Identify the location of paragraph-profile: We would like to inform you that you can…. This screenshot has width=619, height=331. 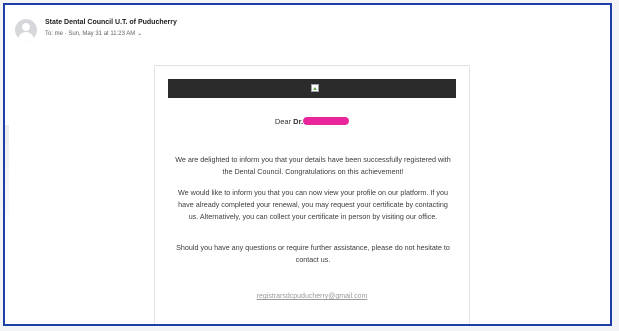
(313, 204).